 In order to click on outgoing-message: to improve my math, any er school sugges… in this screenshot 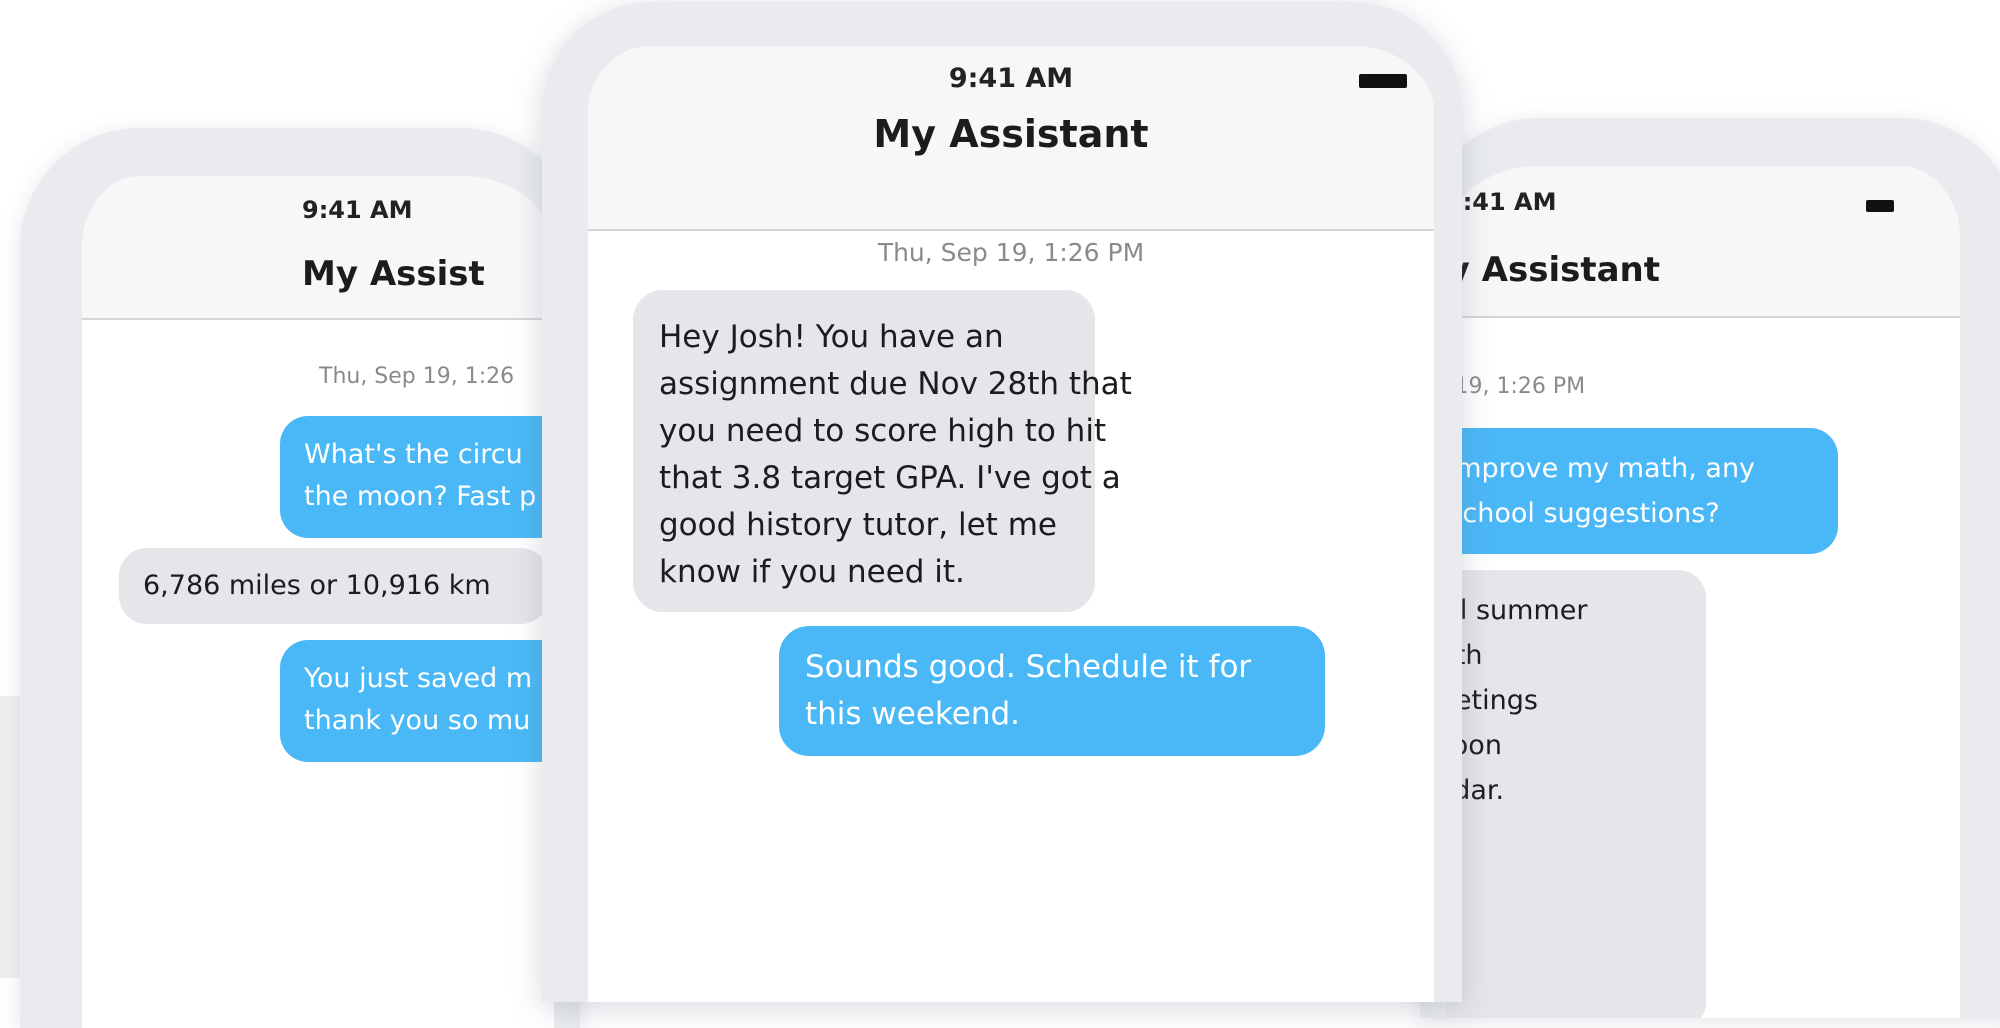, I will do `click(1629, 491)`.